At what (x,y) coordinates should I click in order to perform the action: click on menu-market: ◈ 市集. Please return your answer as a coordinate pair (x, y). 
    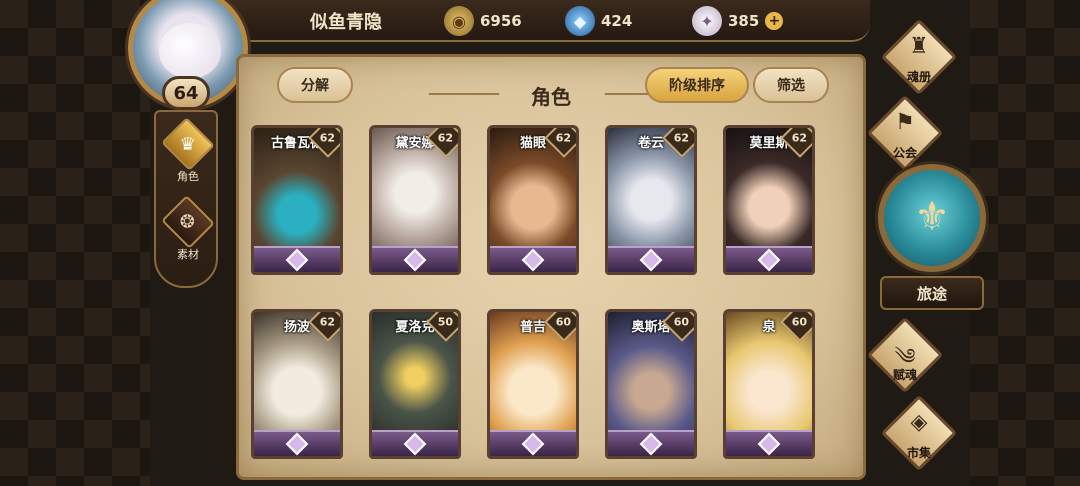
    Looking at the image, I should click on (919, 433).